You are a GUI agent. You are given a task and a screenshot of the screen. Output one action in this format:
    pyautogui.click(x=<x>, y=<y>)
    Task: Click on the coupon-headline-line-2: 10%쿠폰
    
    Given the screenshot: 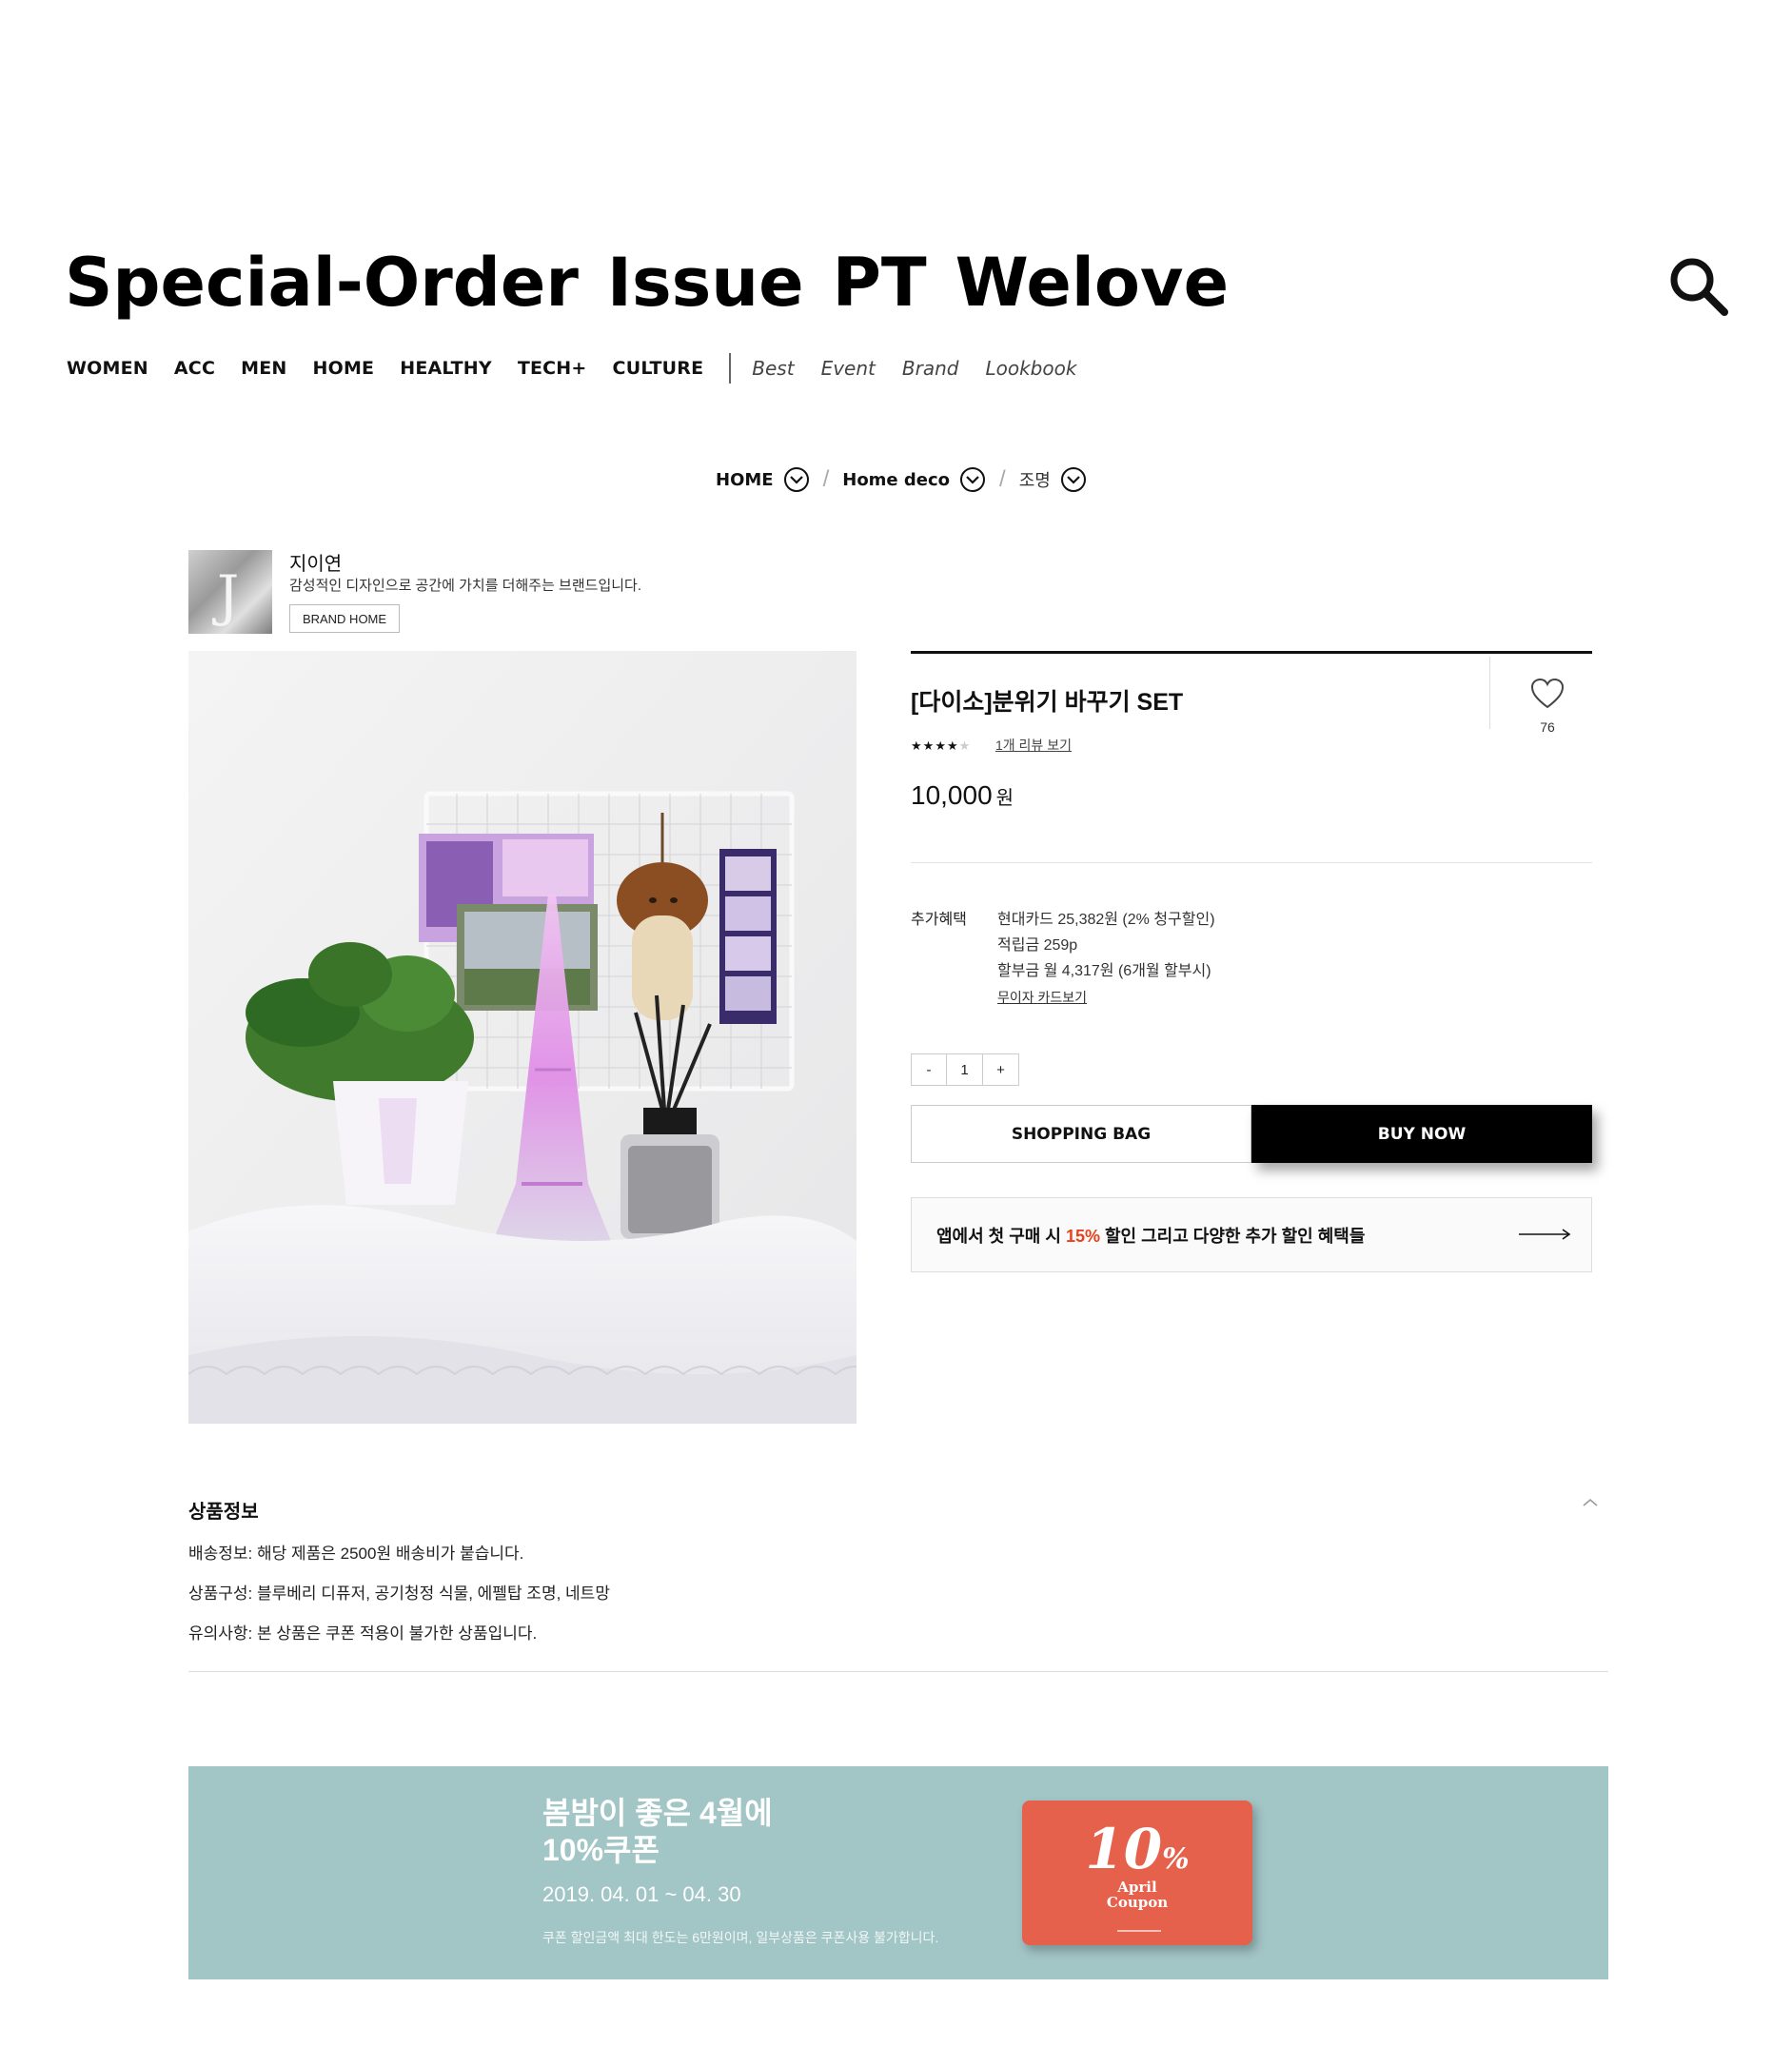 What is the action you would take?
    pyautogui.click(x=601, y=1850)
    